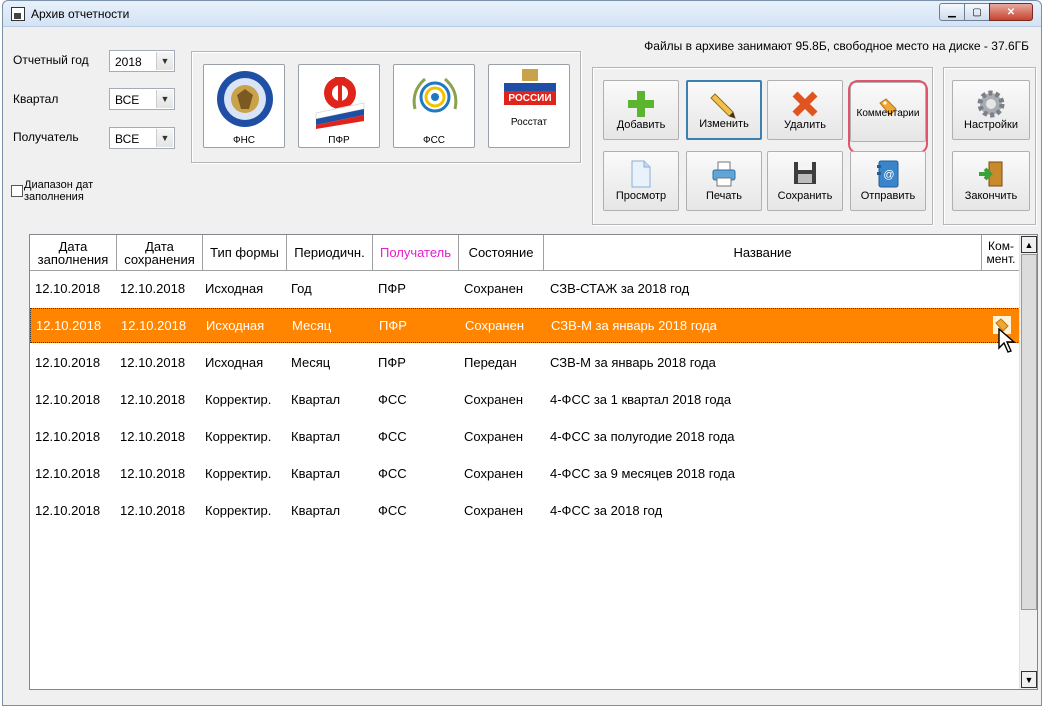  I want to click on save-button: Сохранить, so click(805, 181).